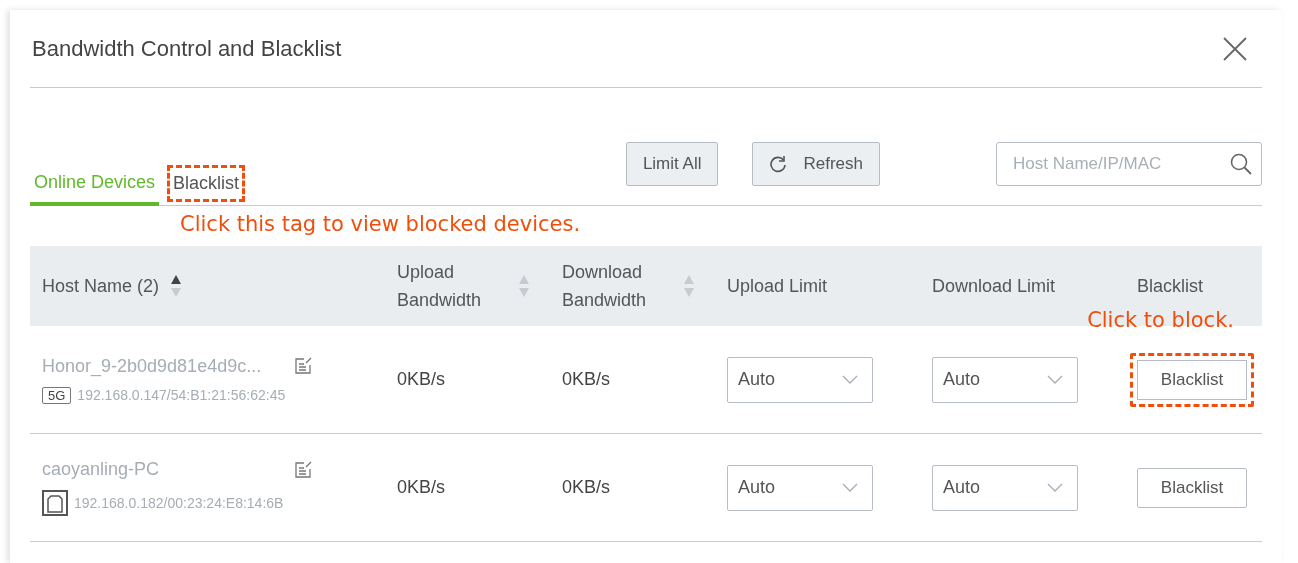  I want to click on column-header: Upload Bandwidth, so click(440, 286).